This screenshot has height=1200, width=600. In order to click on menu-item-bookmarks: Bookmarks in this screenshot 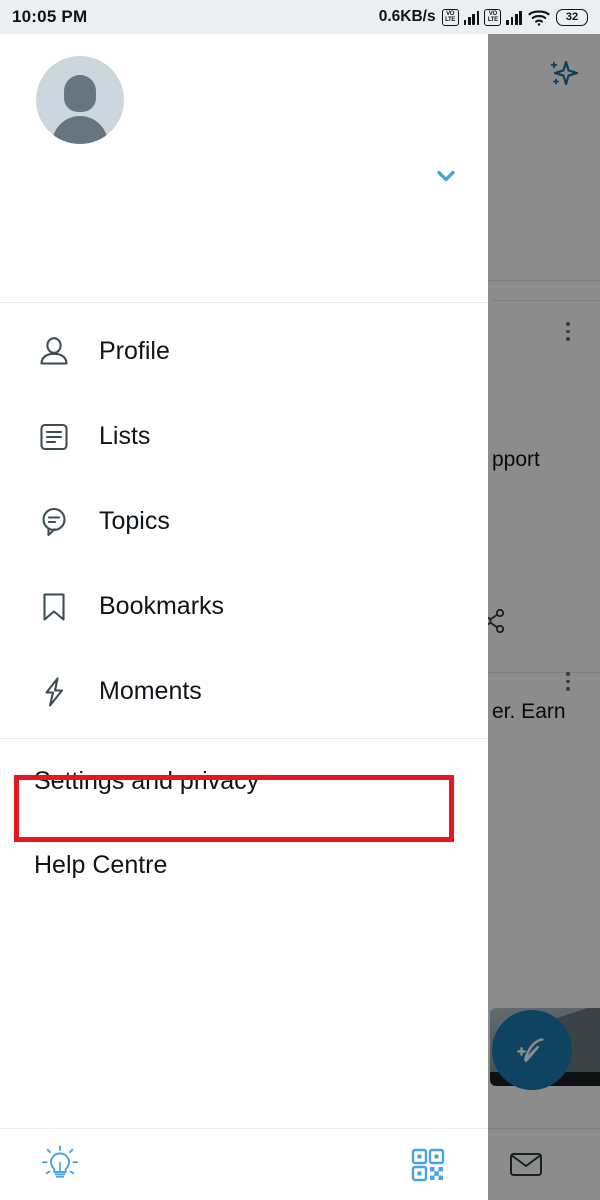, I will do `click(244, 606)`.